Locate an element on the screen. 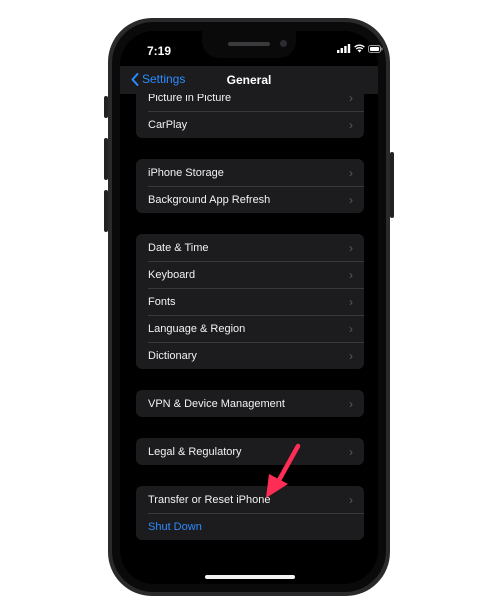 This screenshot has width=500, height=600. status-icons is located at coordinates (360, 48).